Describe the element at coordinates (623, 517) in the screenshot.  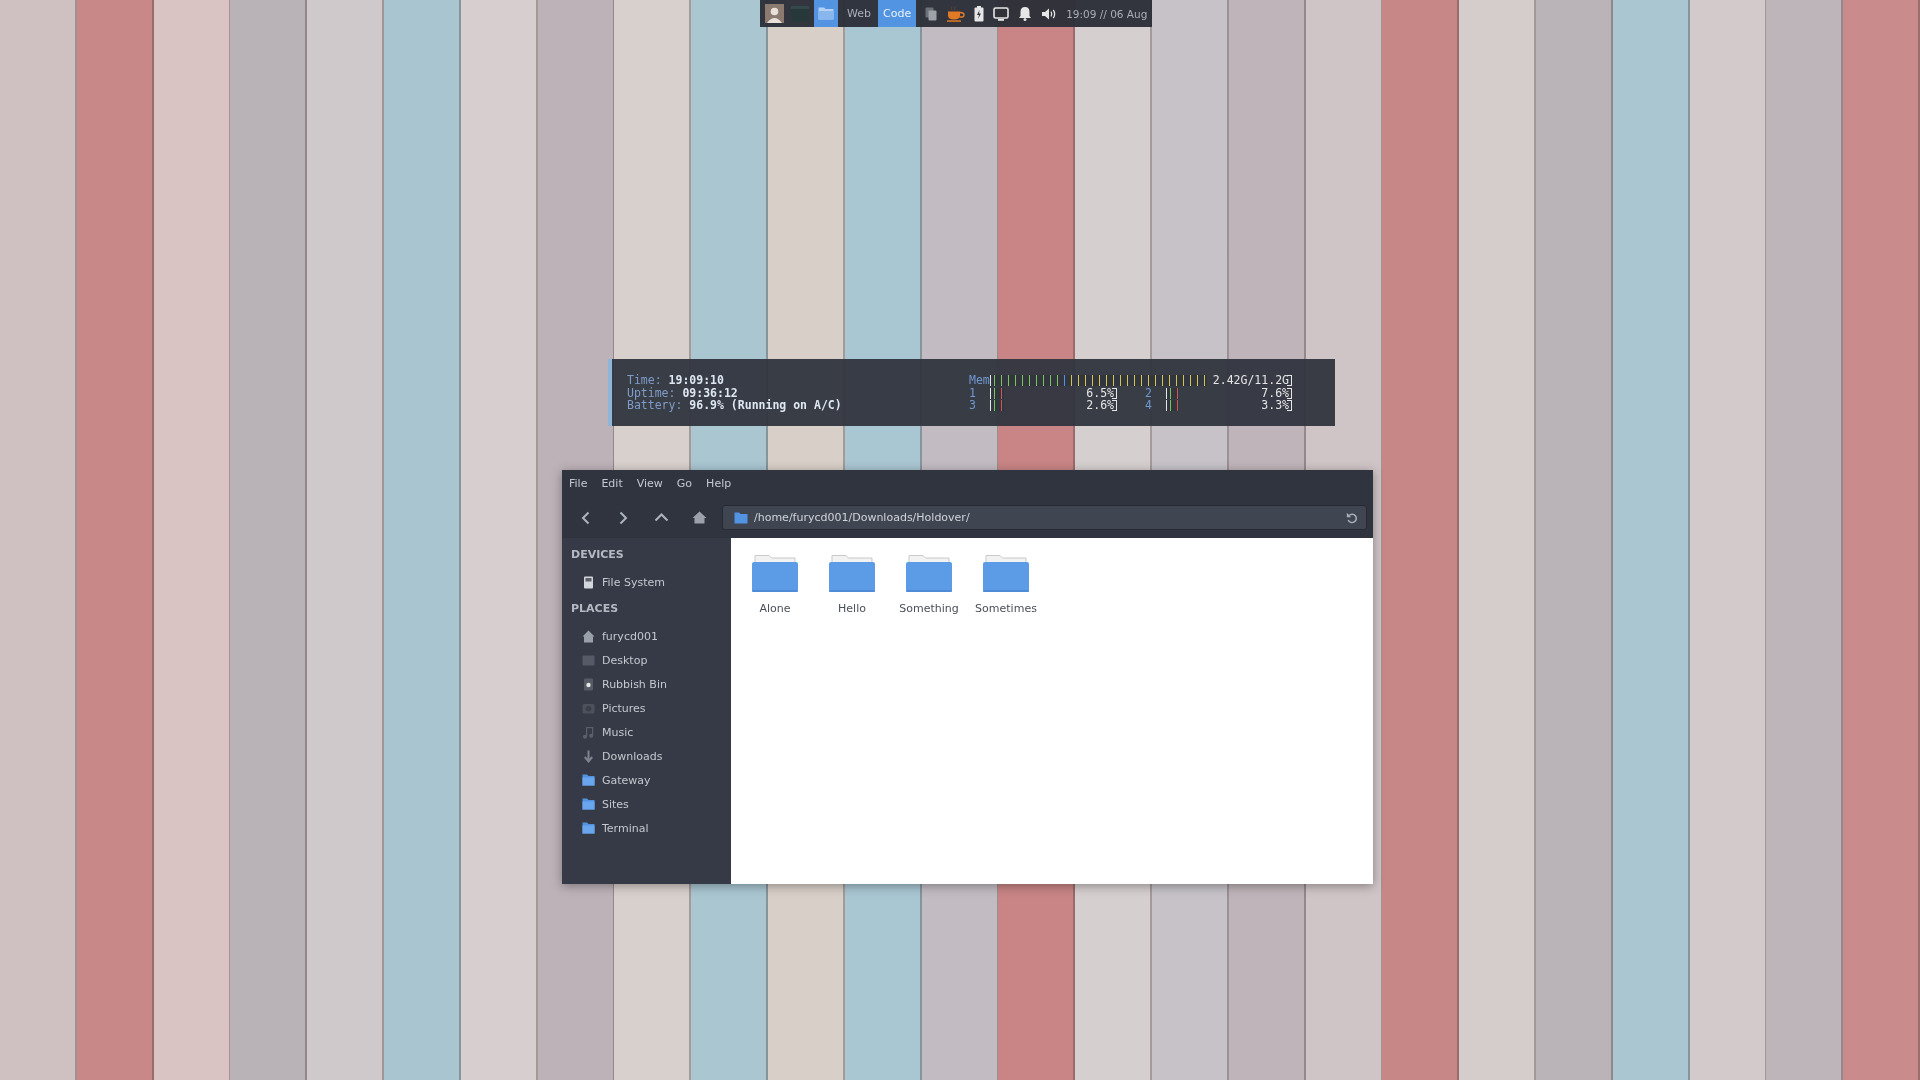
I see `chevron-right-icon` at that location.